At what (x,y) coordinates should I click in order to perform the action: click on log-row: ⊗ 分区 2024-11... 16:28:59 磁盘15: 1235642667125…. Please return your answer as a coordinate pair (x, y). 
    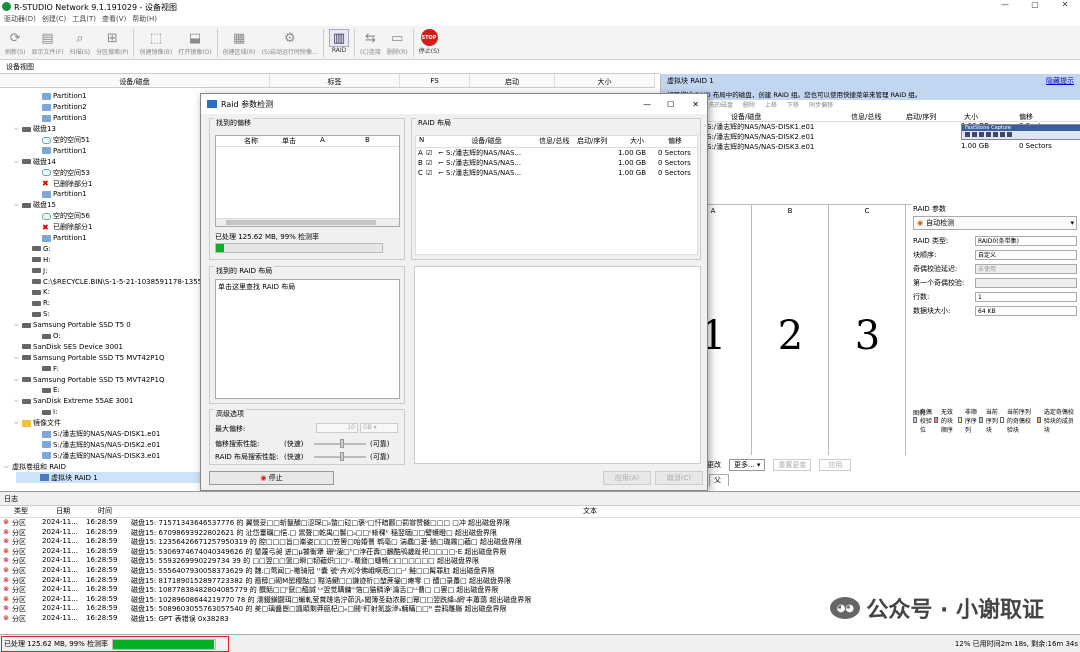
    Looking at the image, I should click on (540, 542).